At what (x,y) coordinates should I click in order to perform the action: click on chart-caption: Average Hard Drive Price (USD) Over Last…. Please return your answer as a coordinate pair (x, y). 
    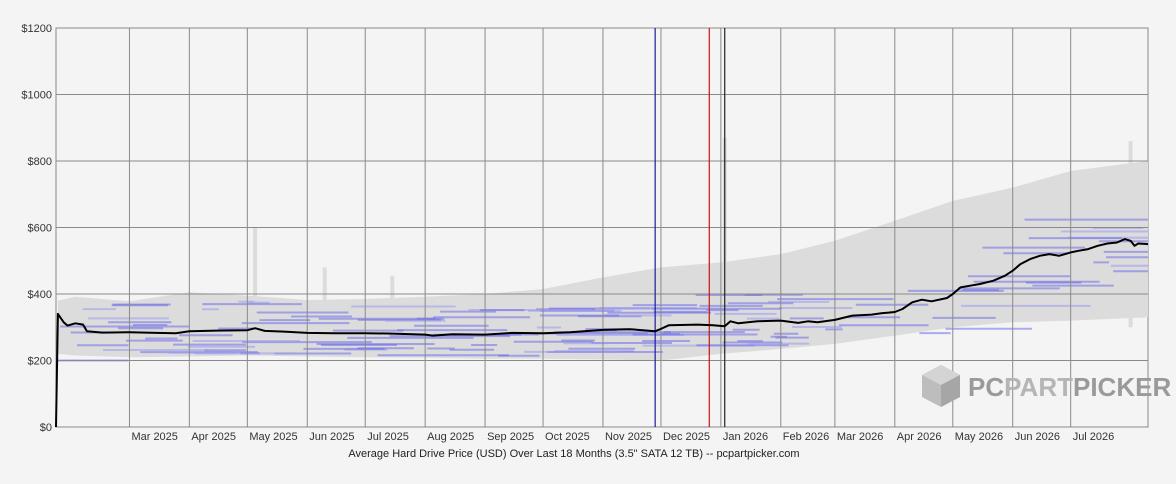
    Looking at the image, I should click on (573, 454).